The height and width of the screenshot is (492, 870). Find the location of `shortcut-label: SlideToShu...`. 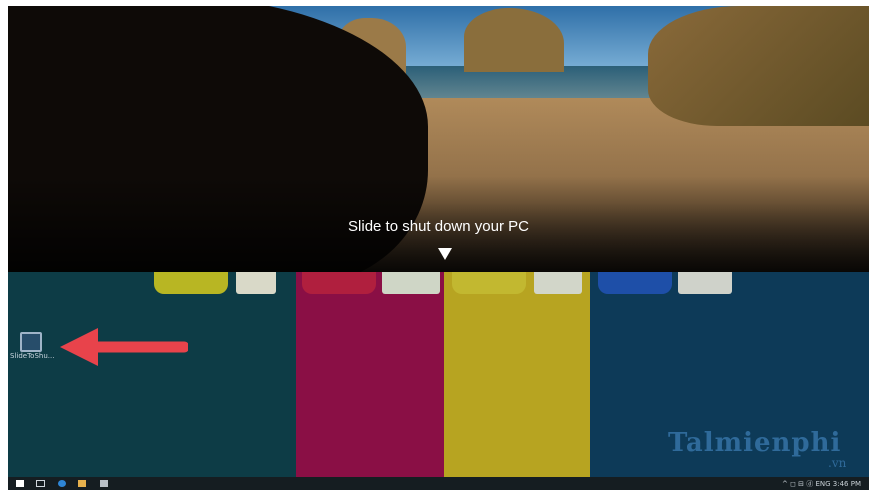

shortcut-label: SlideToShu... is located at coordinates (34, 356).